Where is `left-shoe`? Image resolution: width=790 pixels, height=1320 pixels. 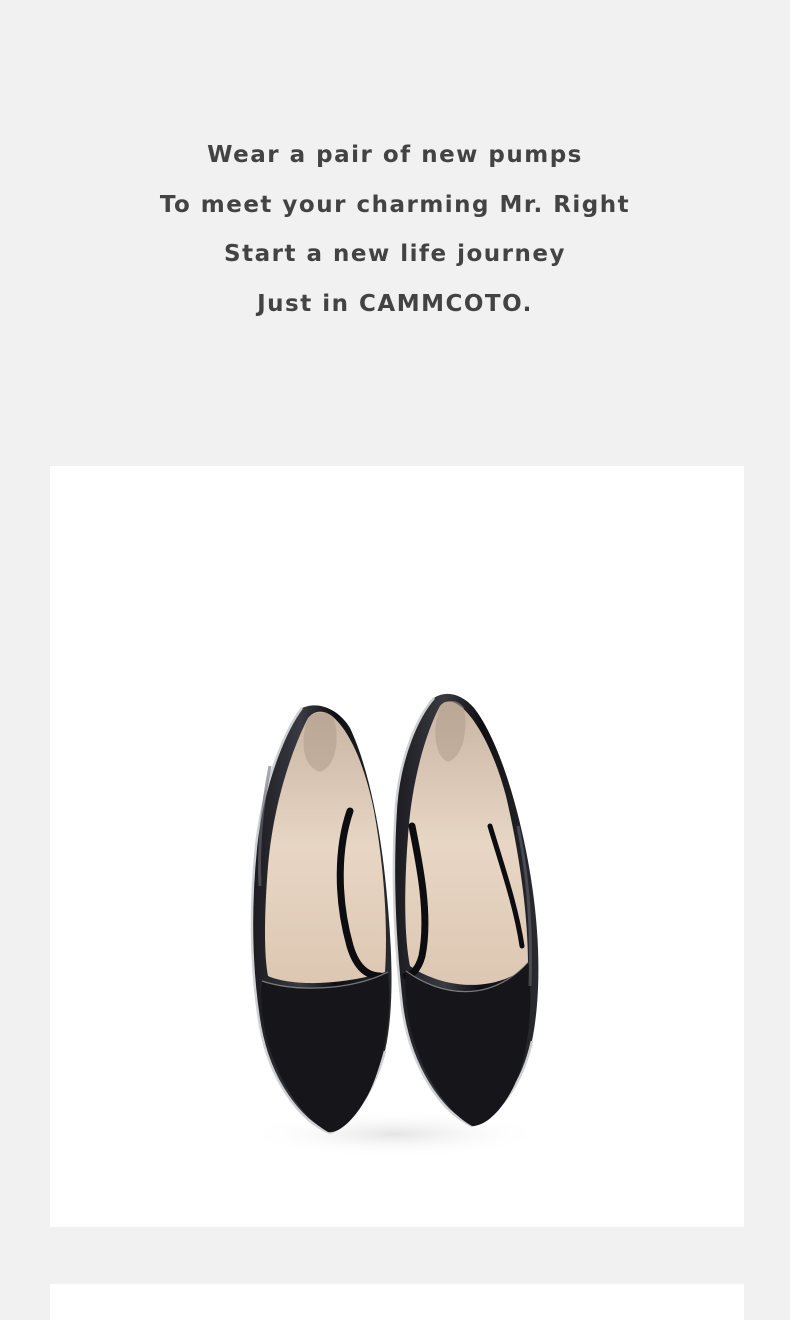
left-shoe is located at coordinates (321, 920).